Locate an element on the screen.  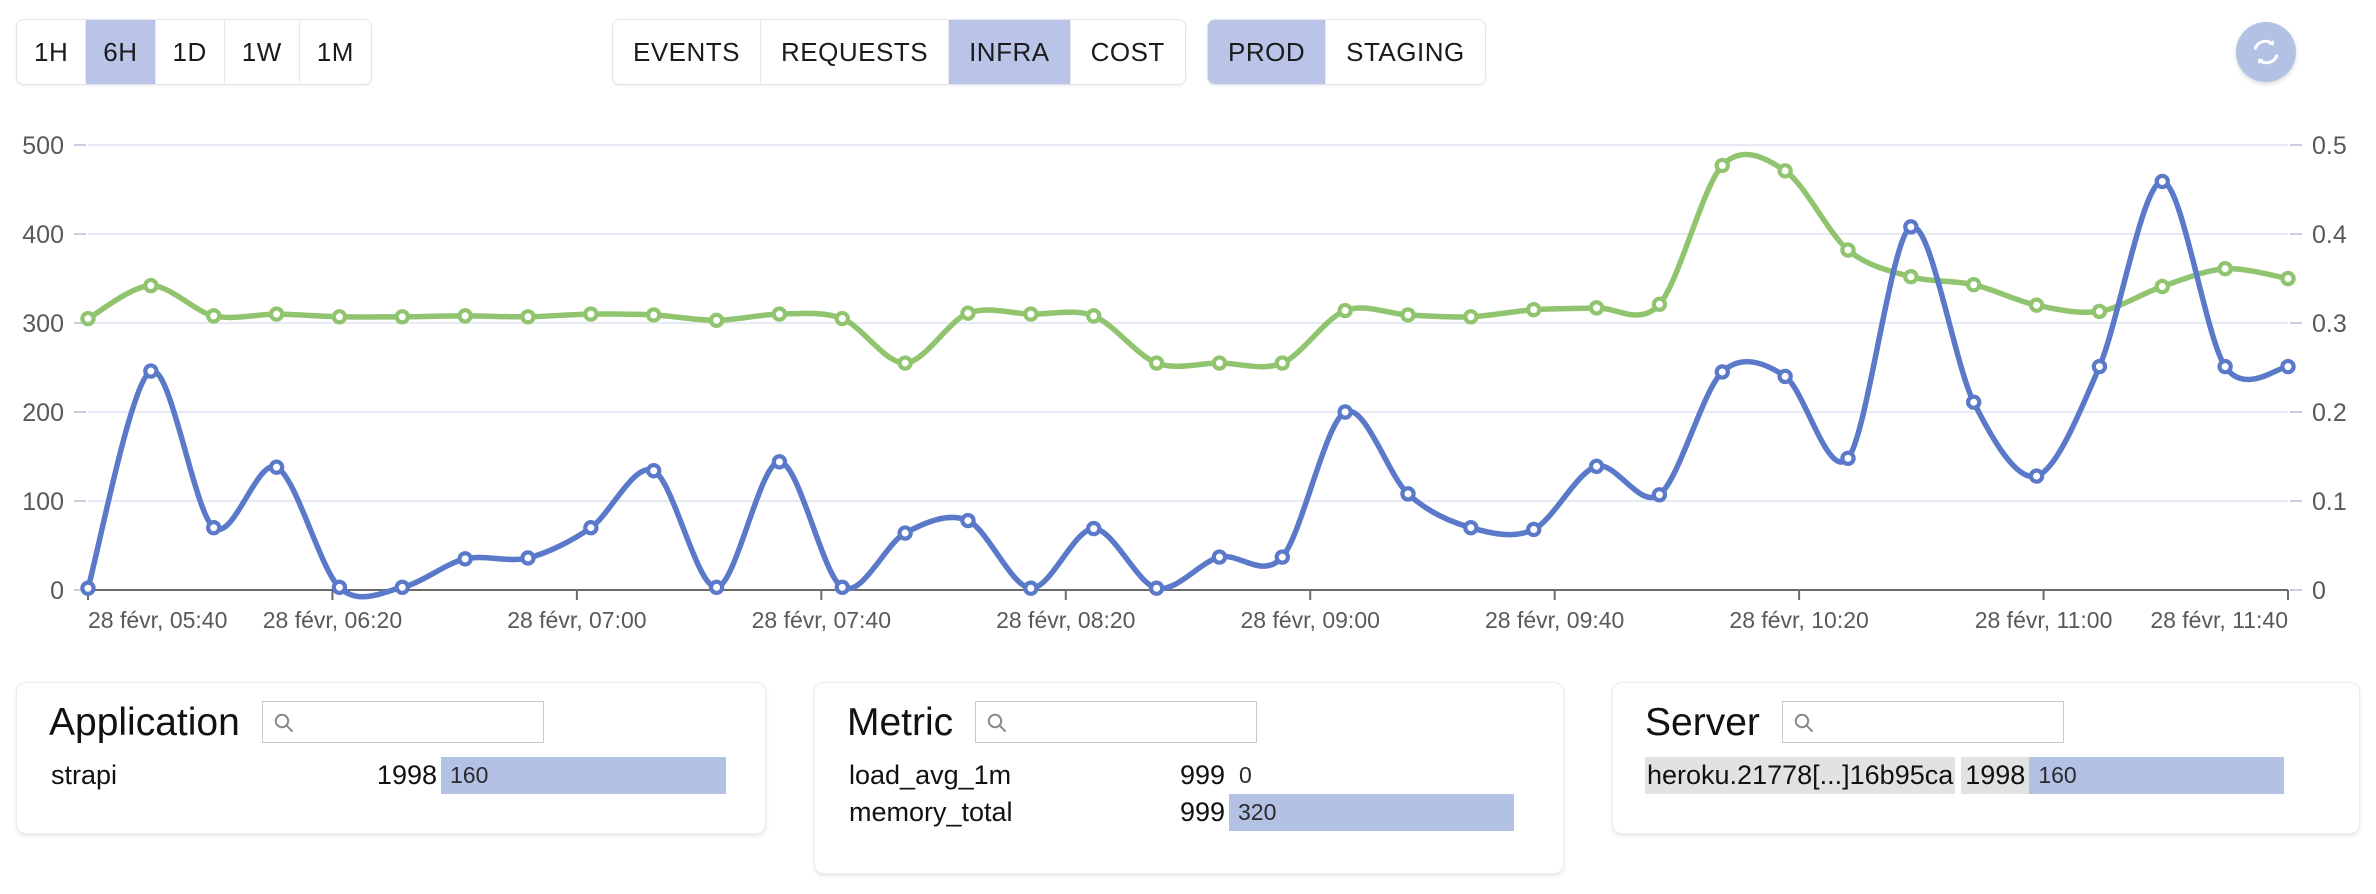
segment-view-cost: COST is located at coordinates (1127, 52).